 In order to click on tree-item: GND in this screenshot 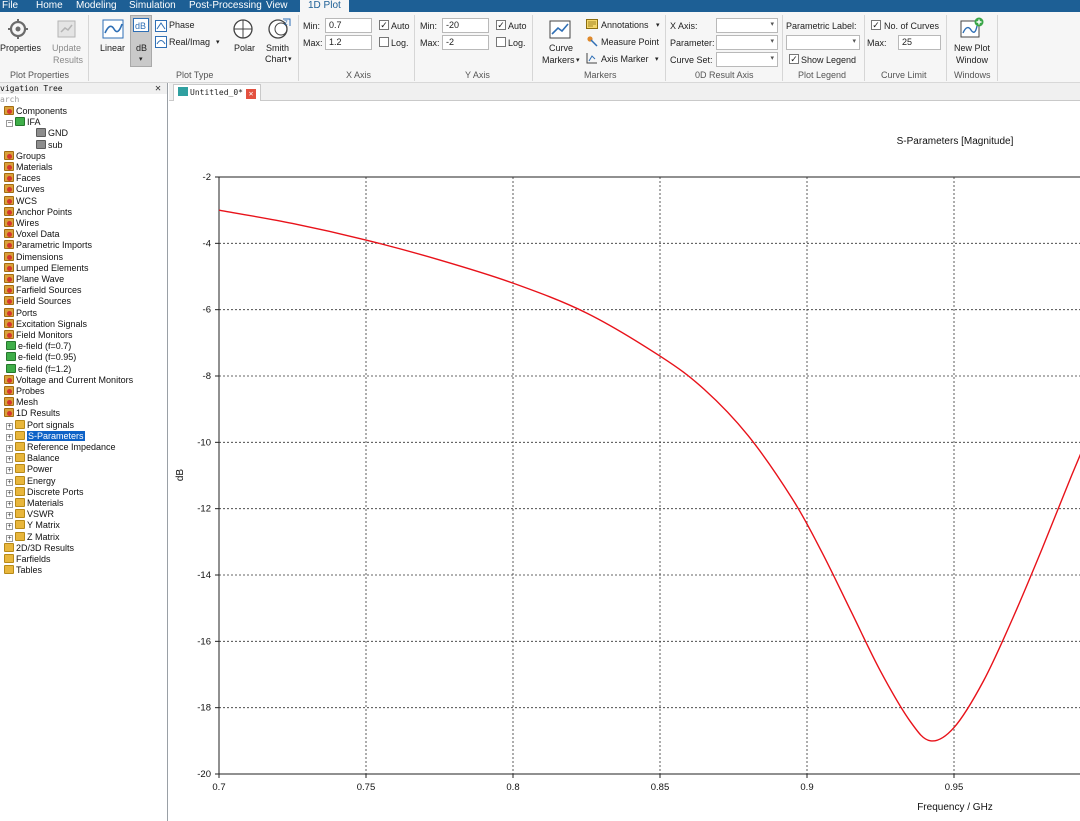, I will do `click(52, 133)`.